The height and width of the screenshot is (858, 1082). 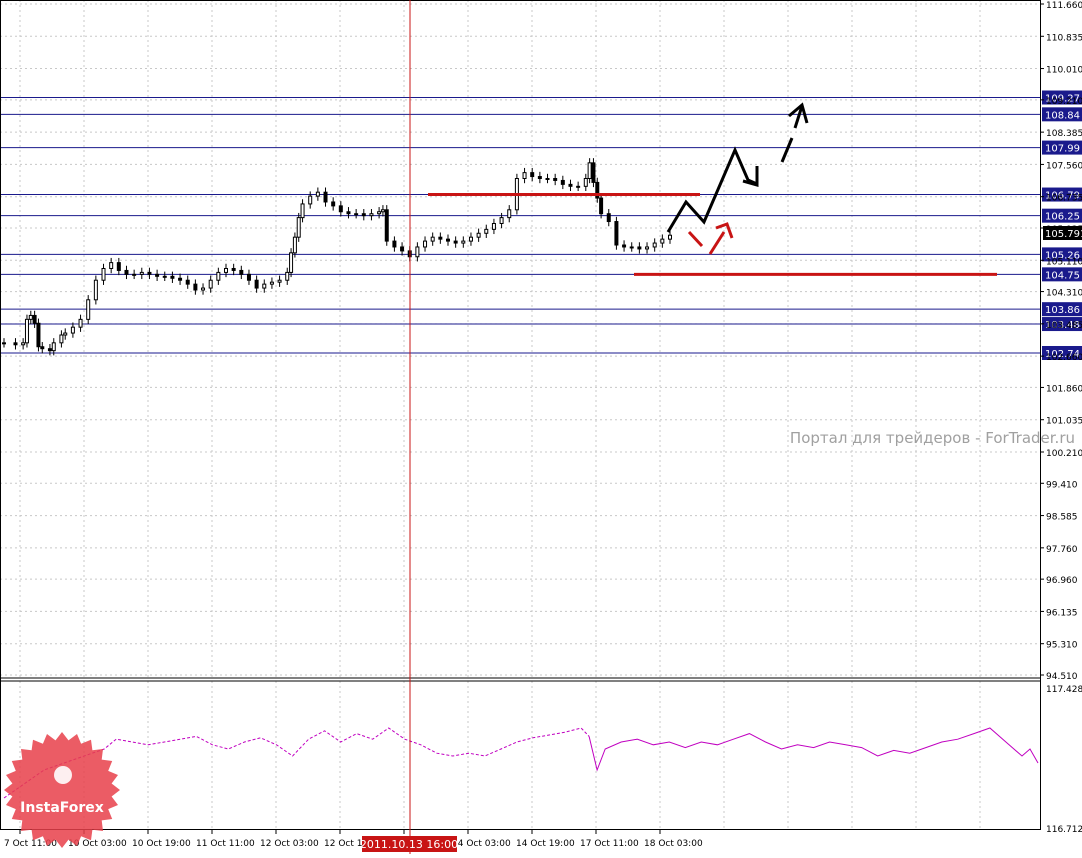 I want to click on price-tick-label: 110.835, so click(x=1064, y=38).